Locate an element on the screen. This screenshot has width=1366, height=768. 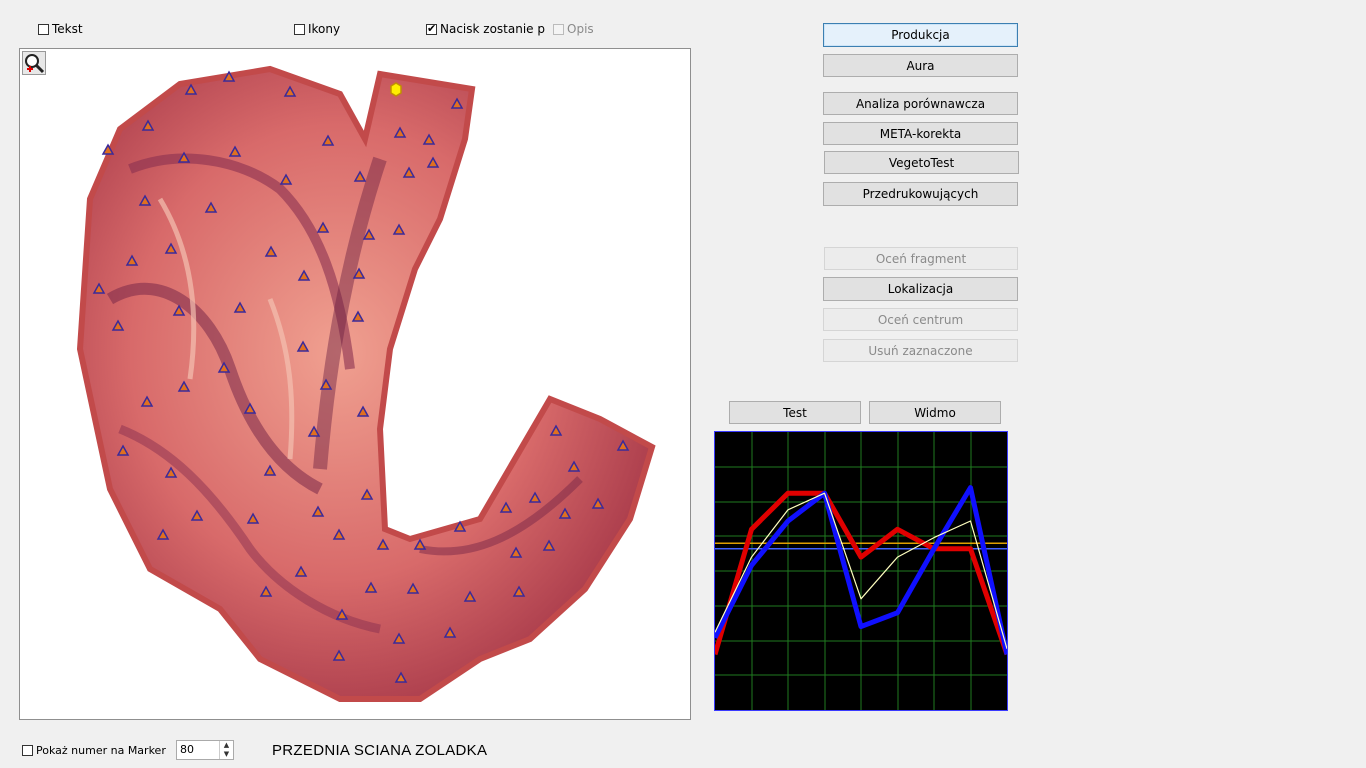
pokaz-numer-checkbox: Pokaż numer na Marker is located at coordinates (94, 750).